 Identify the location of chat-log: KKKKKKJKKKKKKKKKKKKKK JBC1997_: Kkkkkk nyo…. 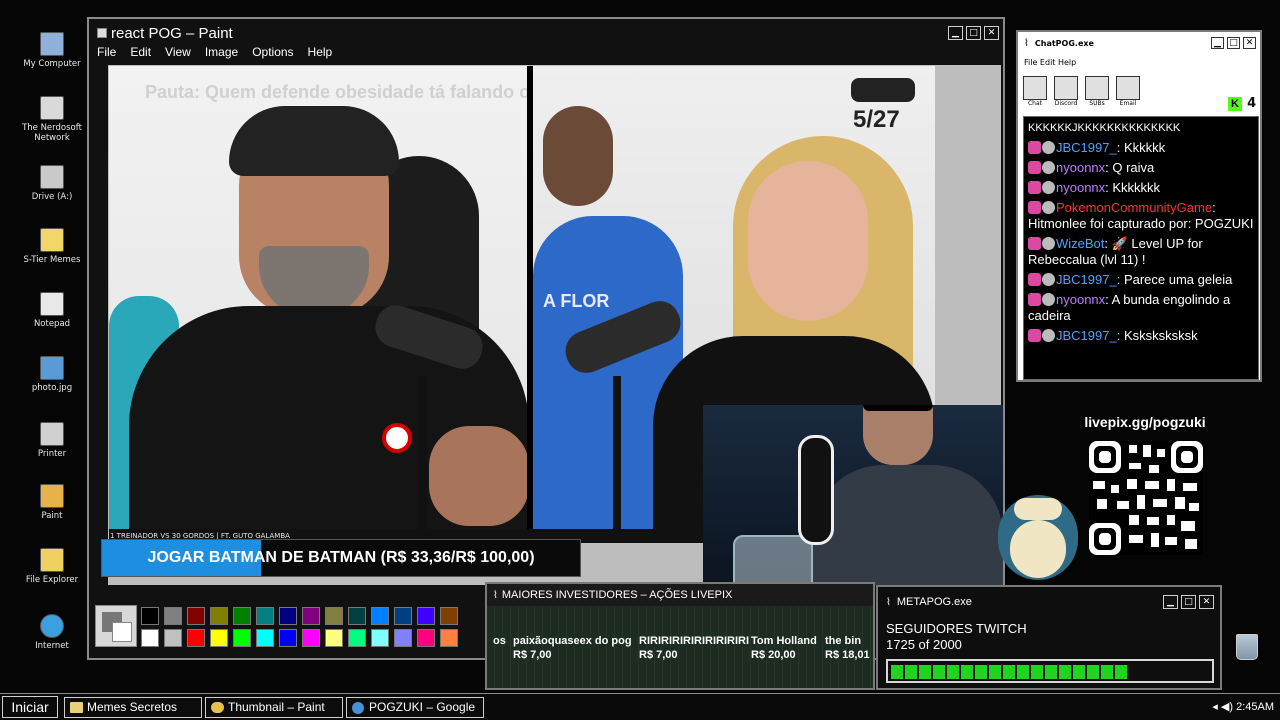
(1141, 248).